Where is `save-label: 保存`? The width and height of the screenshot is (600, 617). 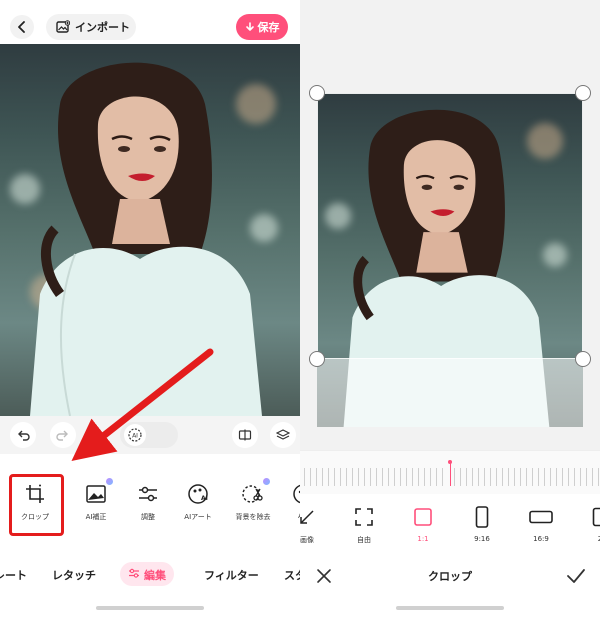
save-label: 保存 is located at coordinates (268, 27).